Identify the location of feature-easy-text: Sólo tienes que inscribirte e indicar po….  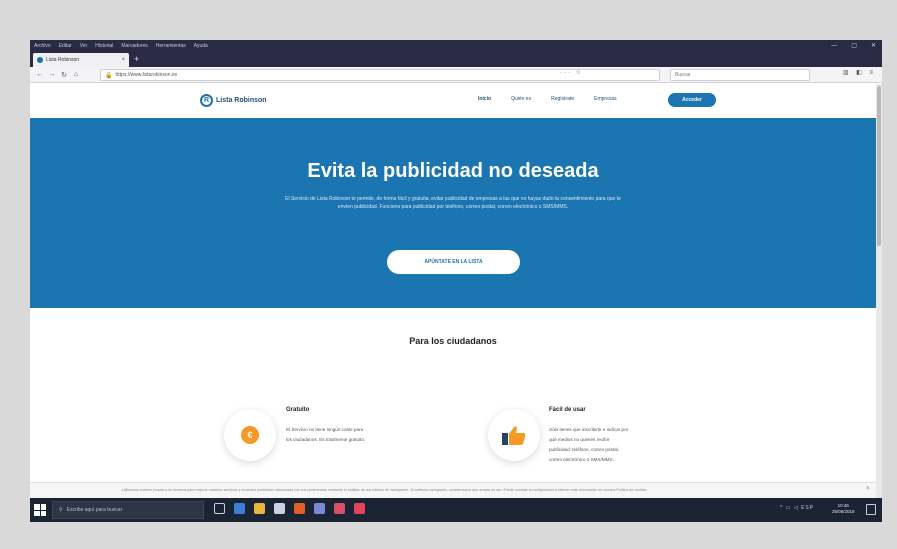
(589, 444).